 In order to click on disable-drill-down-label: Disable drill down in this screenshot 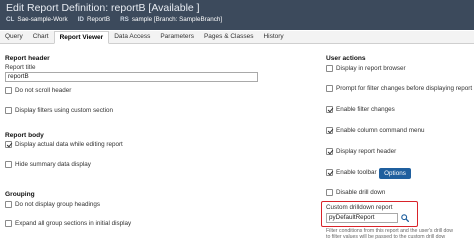, I will do `click(361, 192)`.